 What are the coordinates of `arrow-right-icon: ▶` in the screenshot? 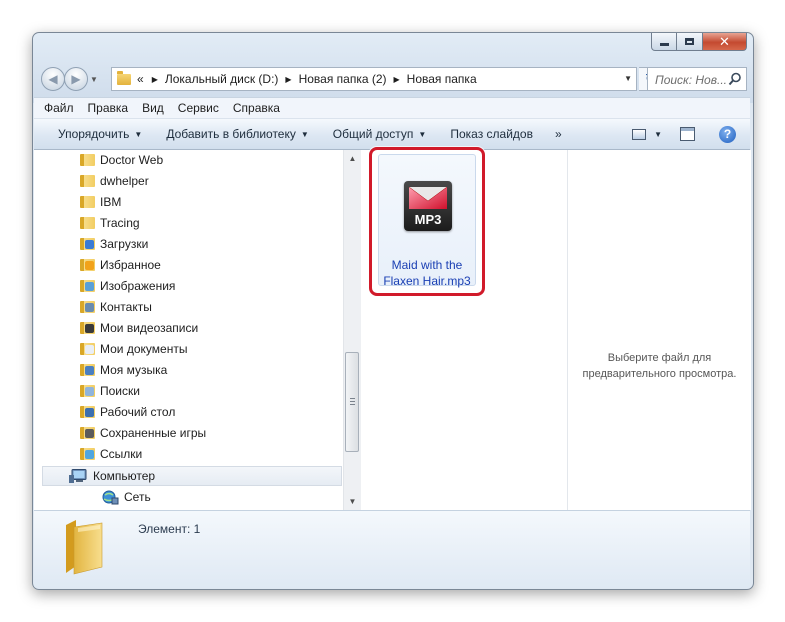 It's located at (76, 79).